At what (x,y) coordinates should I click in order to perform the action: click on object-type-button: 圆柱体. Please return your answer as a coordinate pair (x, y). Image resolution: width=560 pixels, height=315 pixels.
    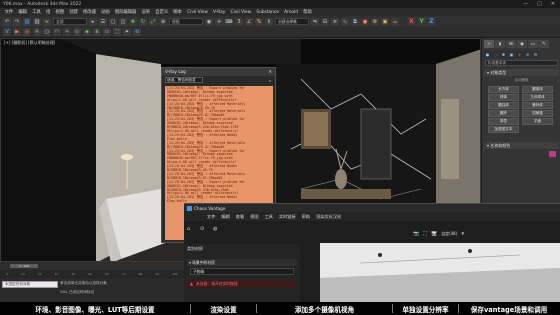
    Looking at the image, I should click on (503, 105).